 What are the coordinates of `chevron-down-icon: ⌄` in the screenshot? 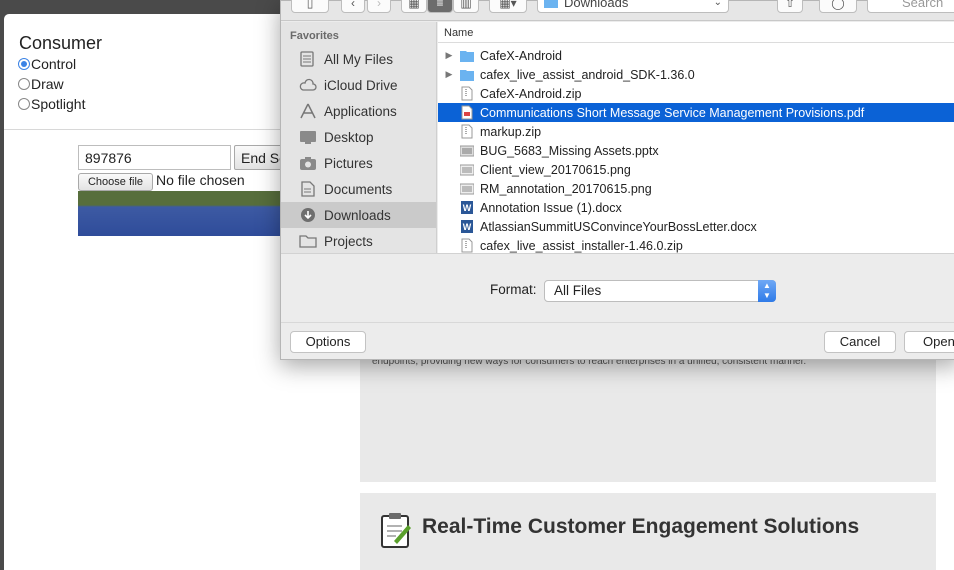 It's located at (717, 4).